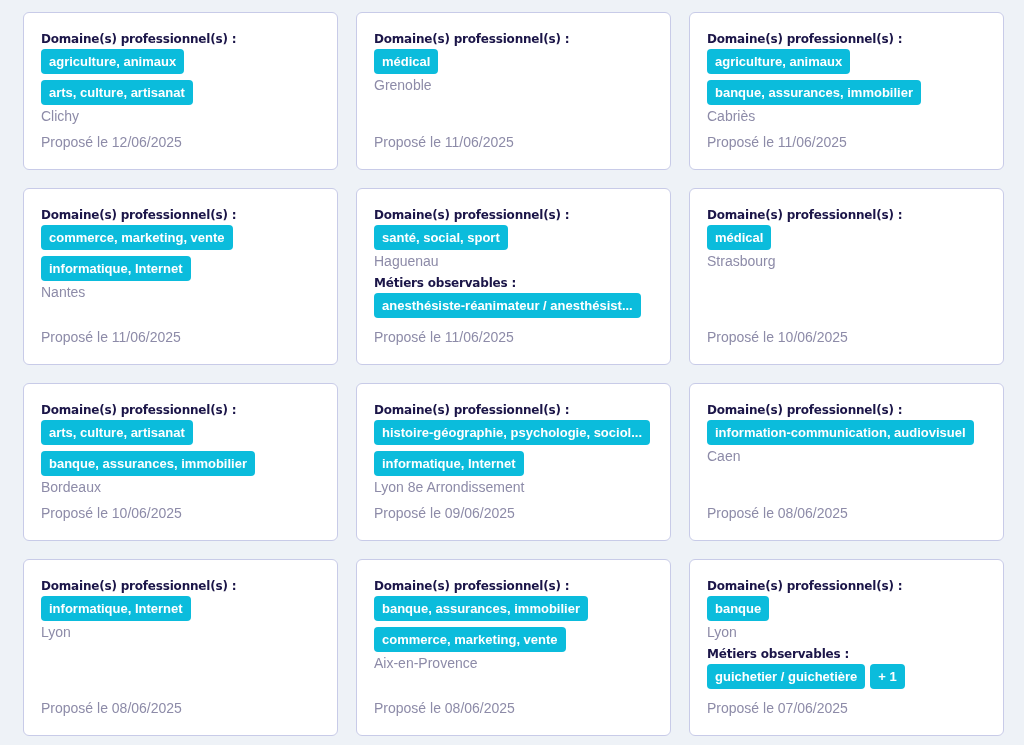 This screenshot has width=1024, height=745. What do you see at coordinates (445, 513) in the screenshot?
I see `date-text: Proposé le 09/06/2025` at bounding box center [445, 513].